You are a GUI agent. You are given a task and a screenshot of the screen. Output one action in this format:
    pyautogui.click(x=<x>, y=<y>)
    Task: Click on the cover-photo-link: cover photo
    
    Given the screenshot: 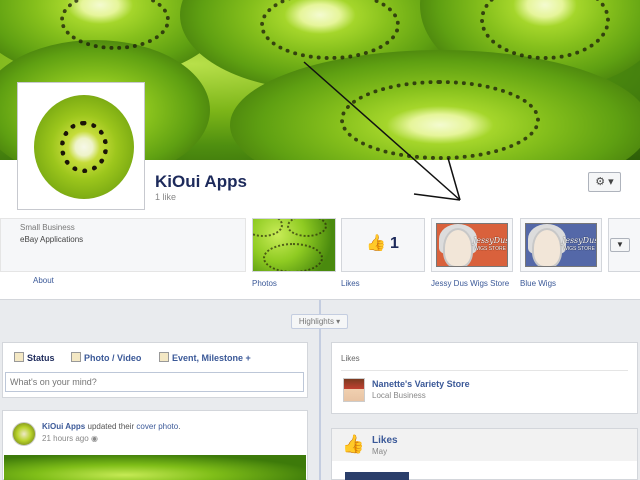 What is the action you would take?
    pyautogui.click(x=157, y=426)
    